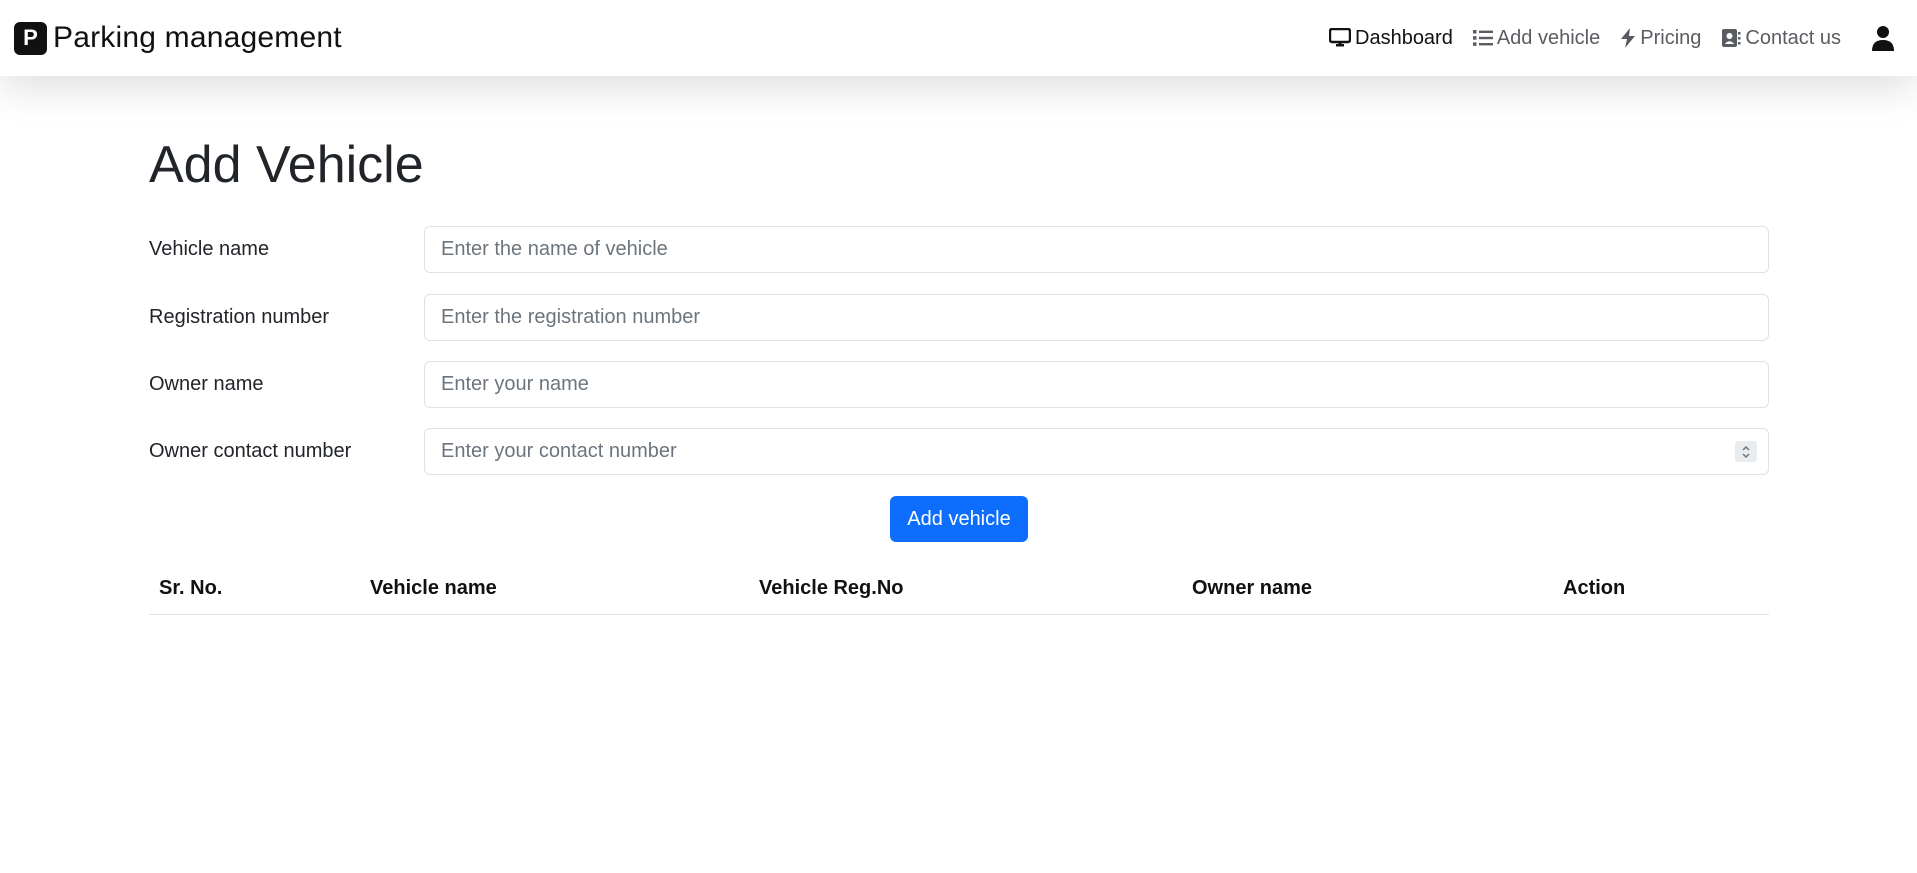 This screenshot has width=1917, height=873. I want to click on nav-item-label: Pricing, so click(1671, 37).